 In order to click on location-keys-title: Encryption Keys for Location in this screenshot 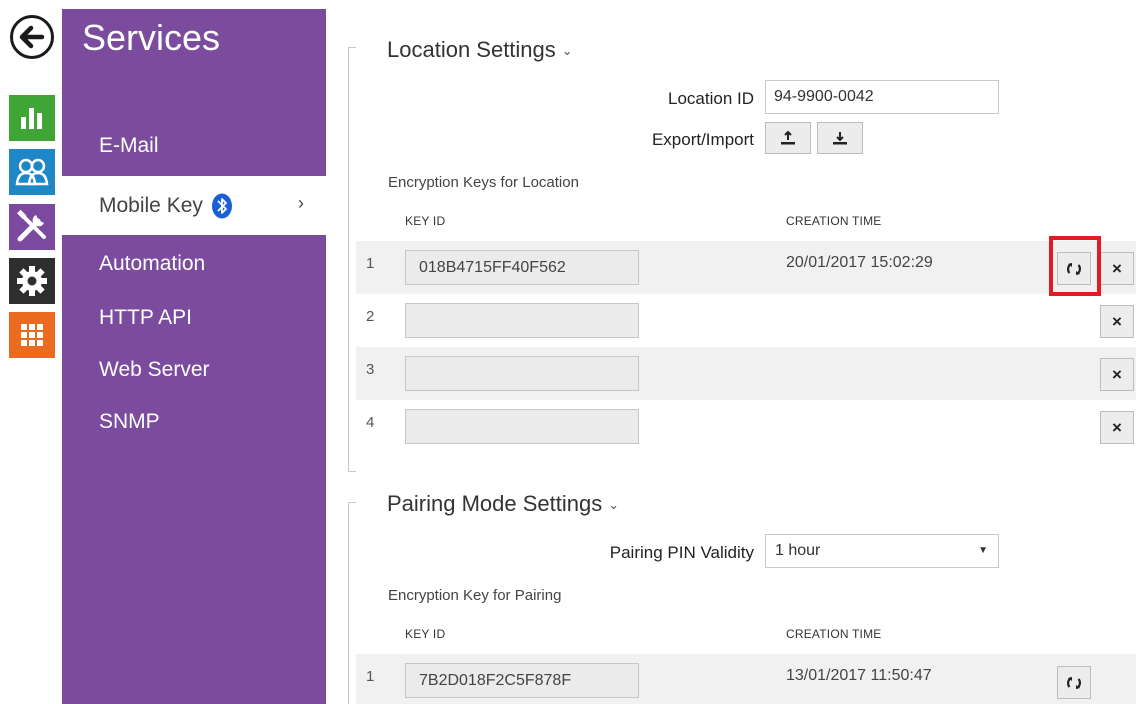, I will do `click(483, 182)`.